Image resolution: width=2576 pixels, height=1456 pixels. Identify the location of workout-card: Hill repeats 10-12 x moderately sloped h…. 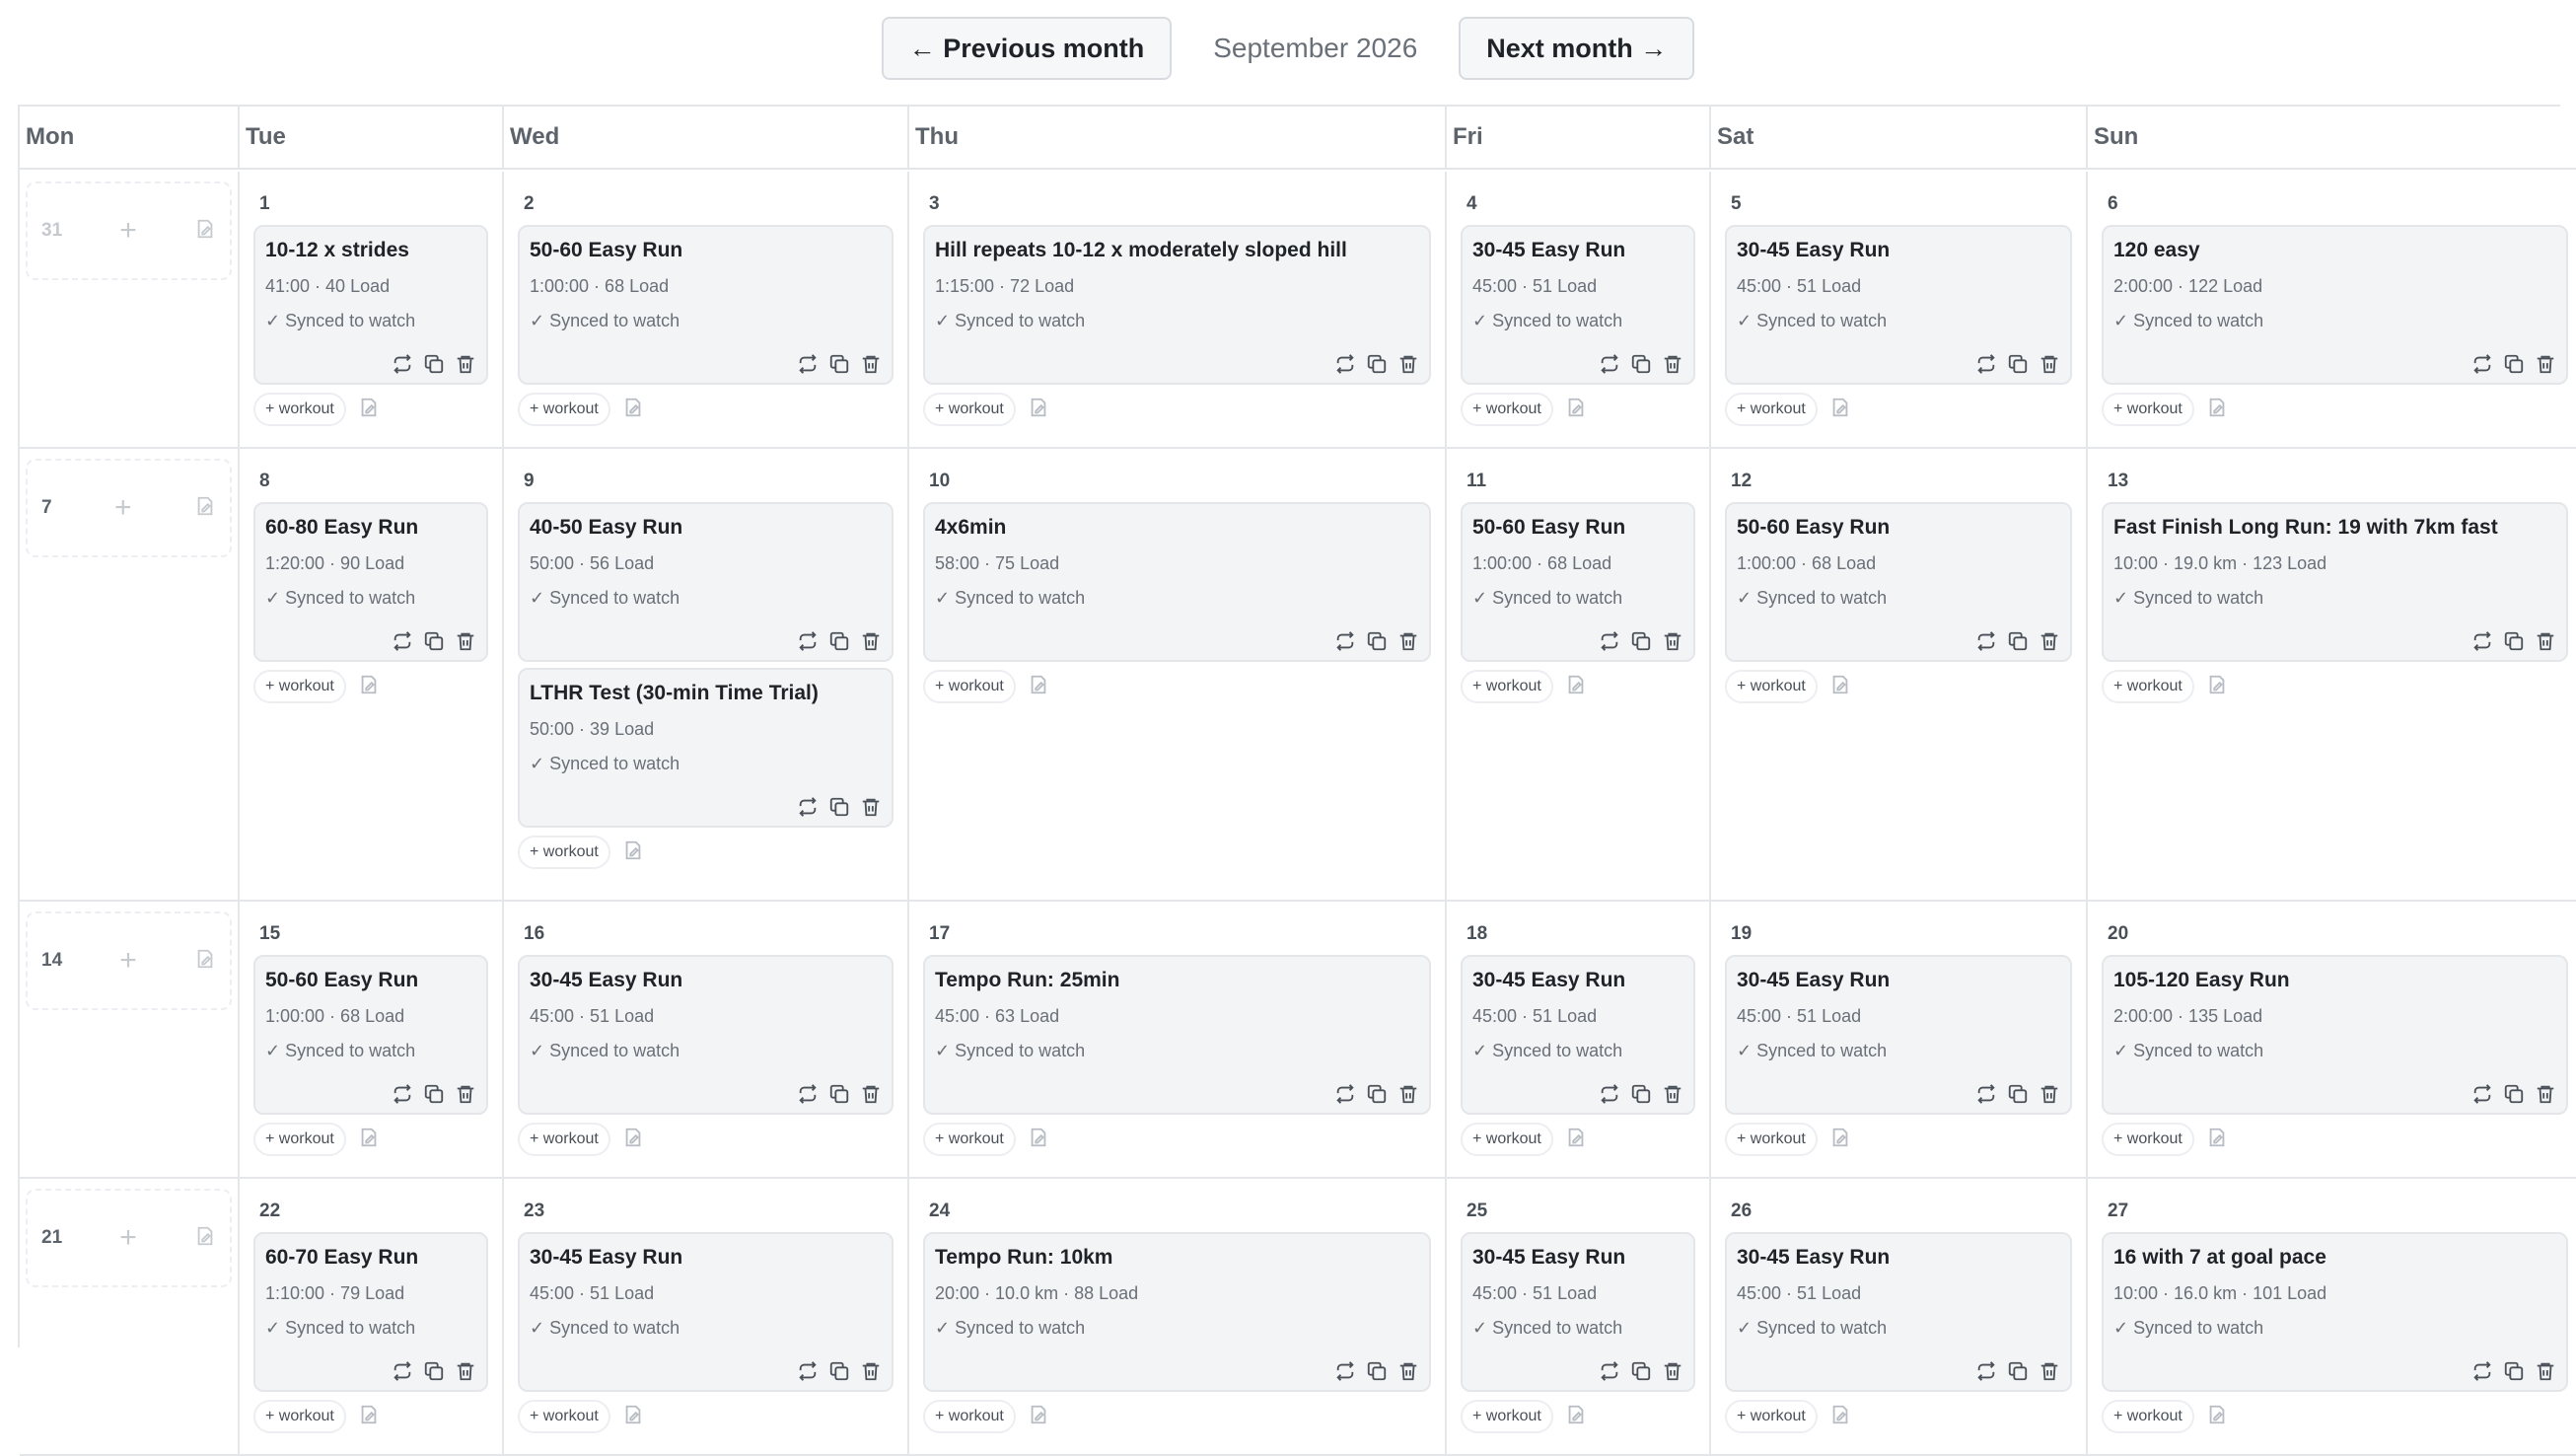
(1177, 305).